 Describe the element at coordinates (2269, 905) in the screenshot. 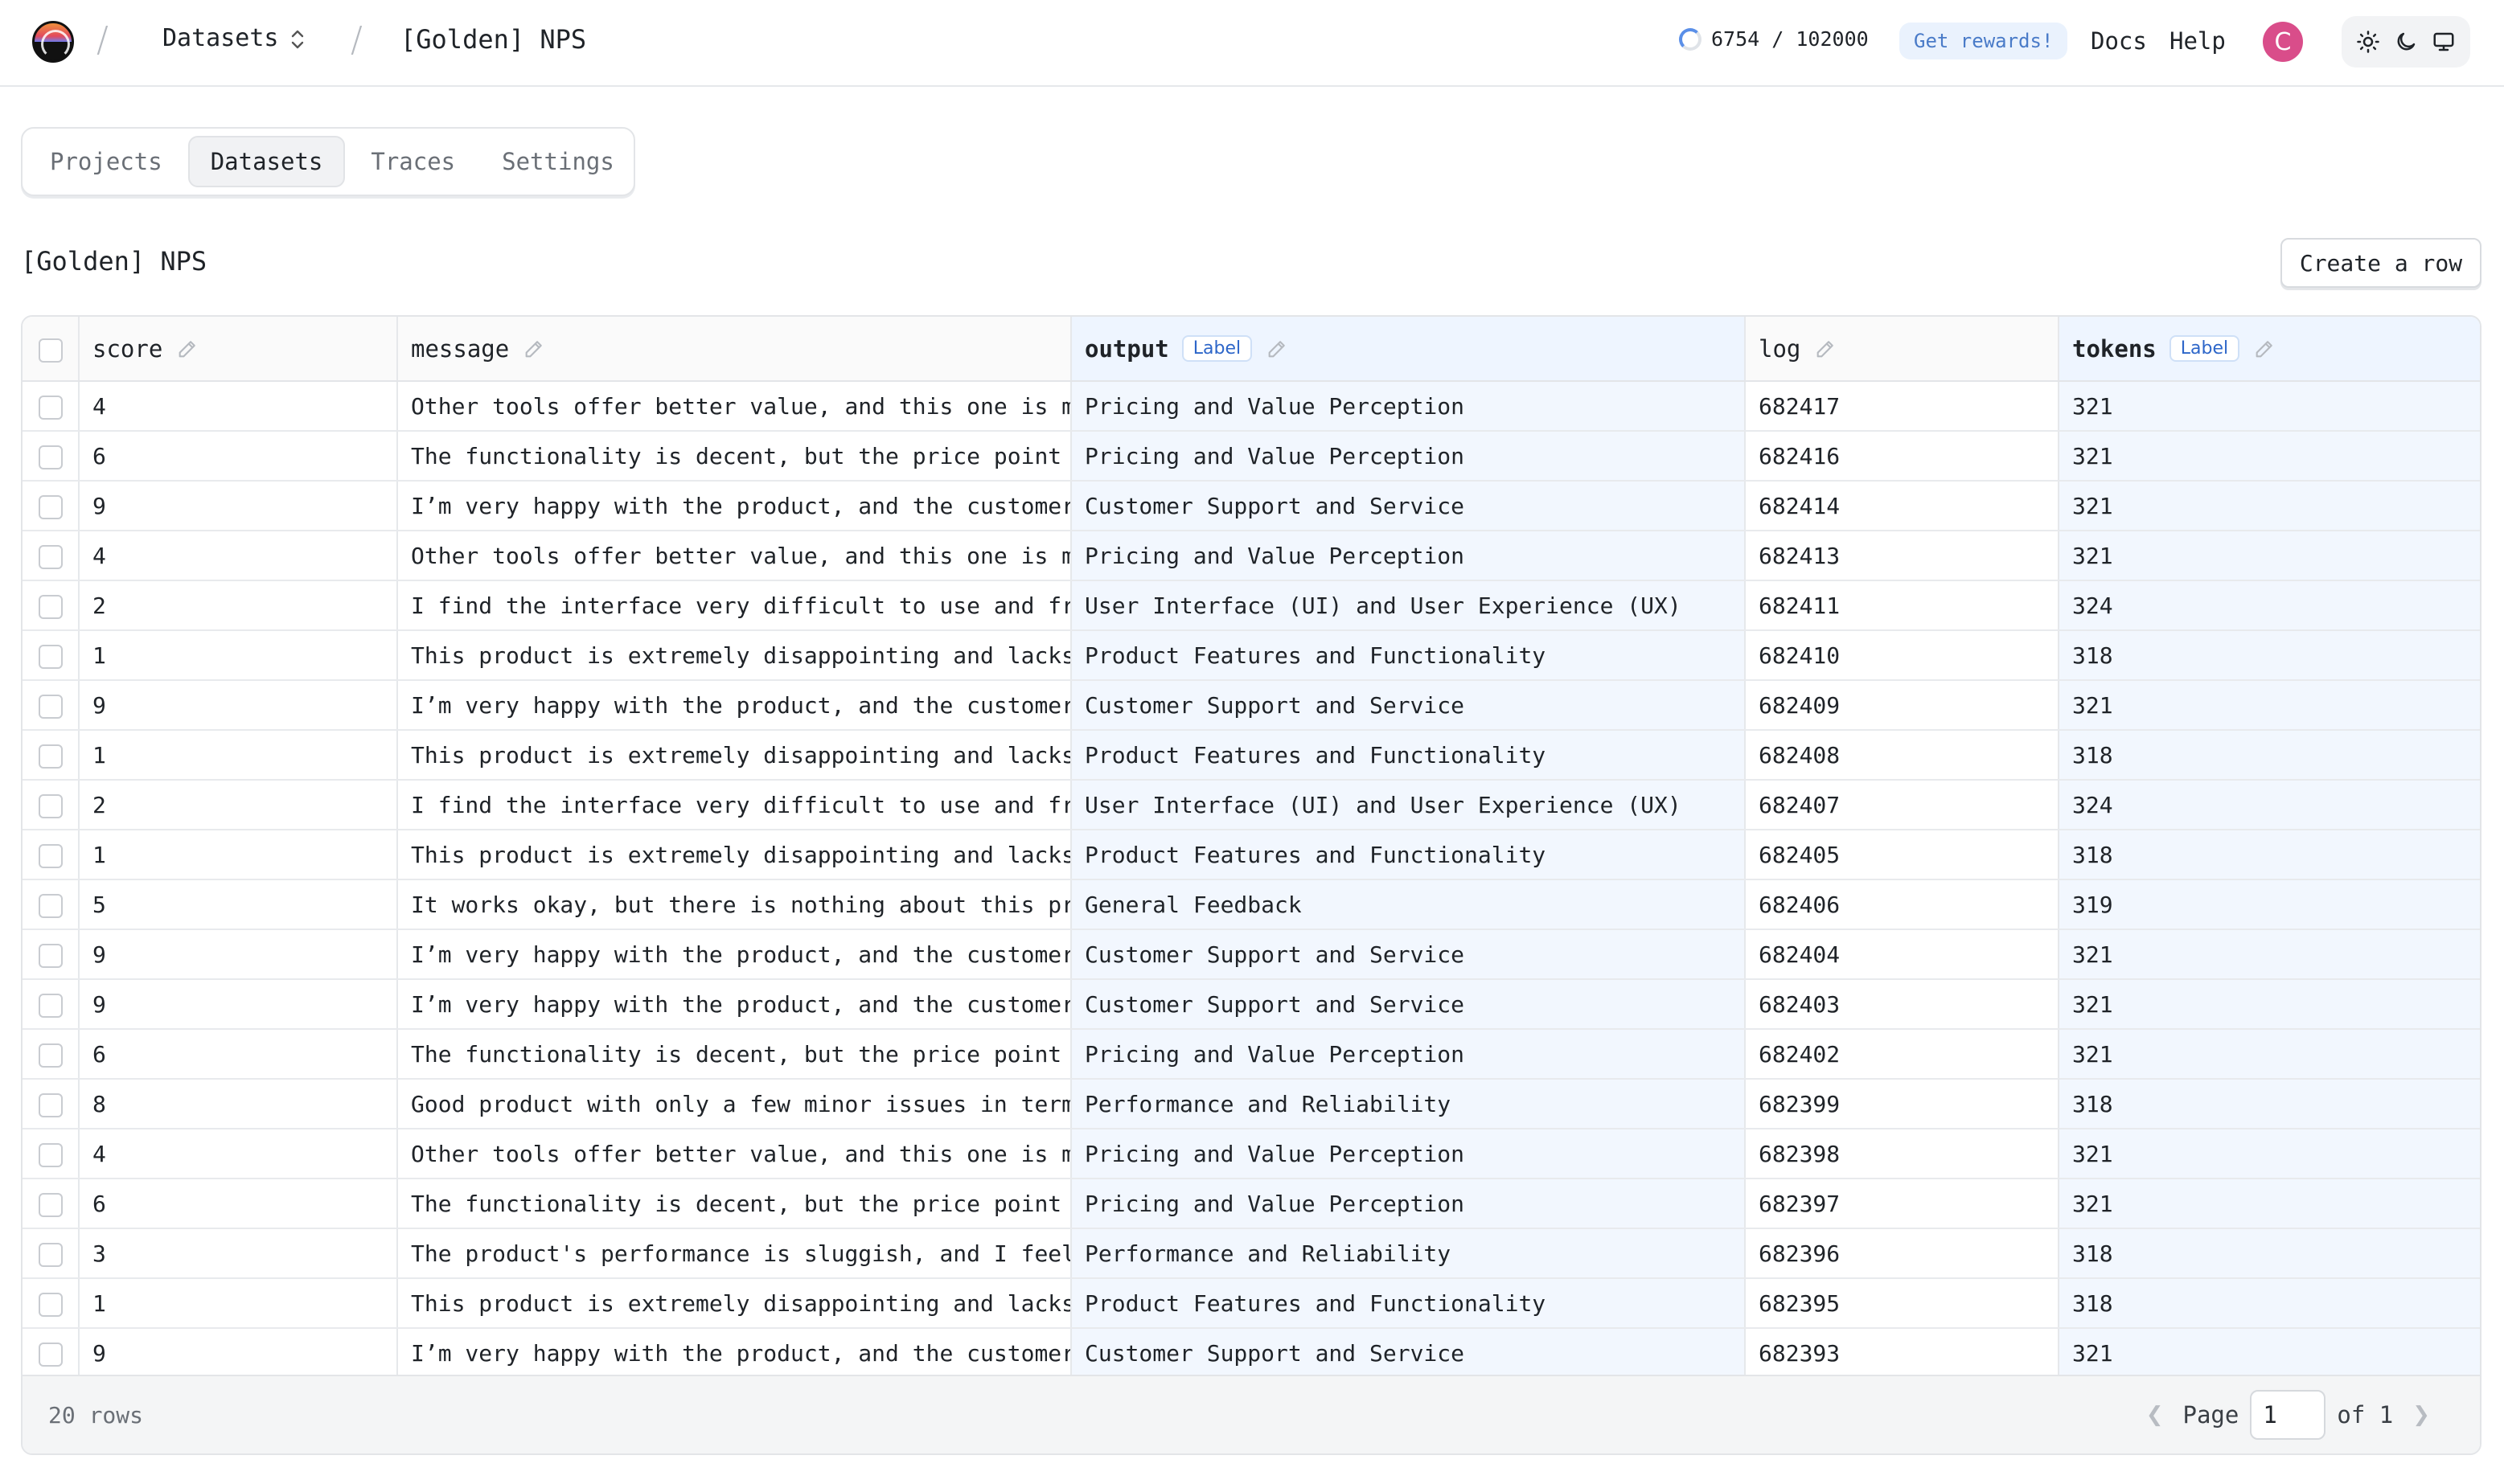

I see `cell-tokens: 319` at that location.